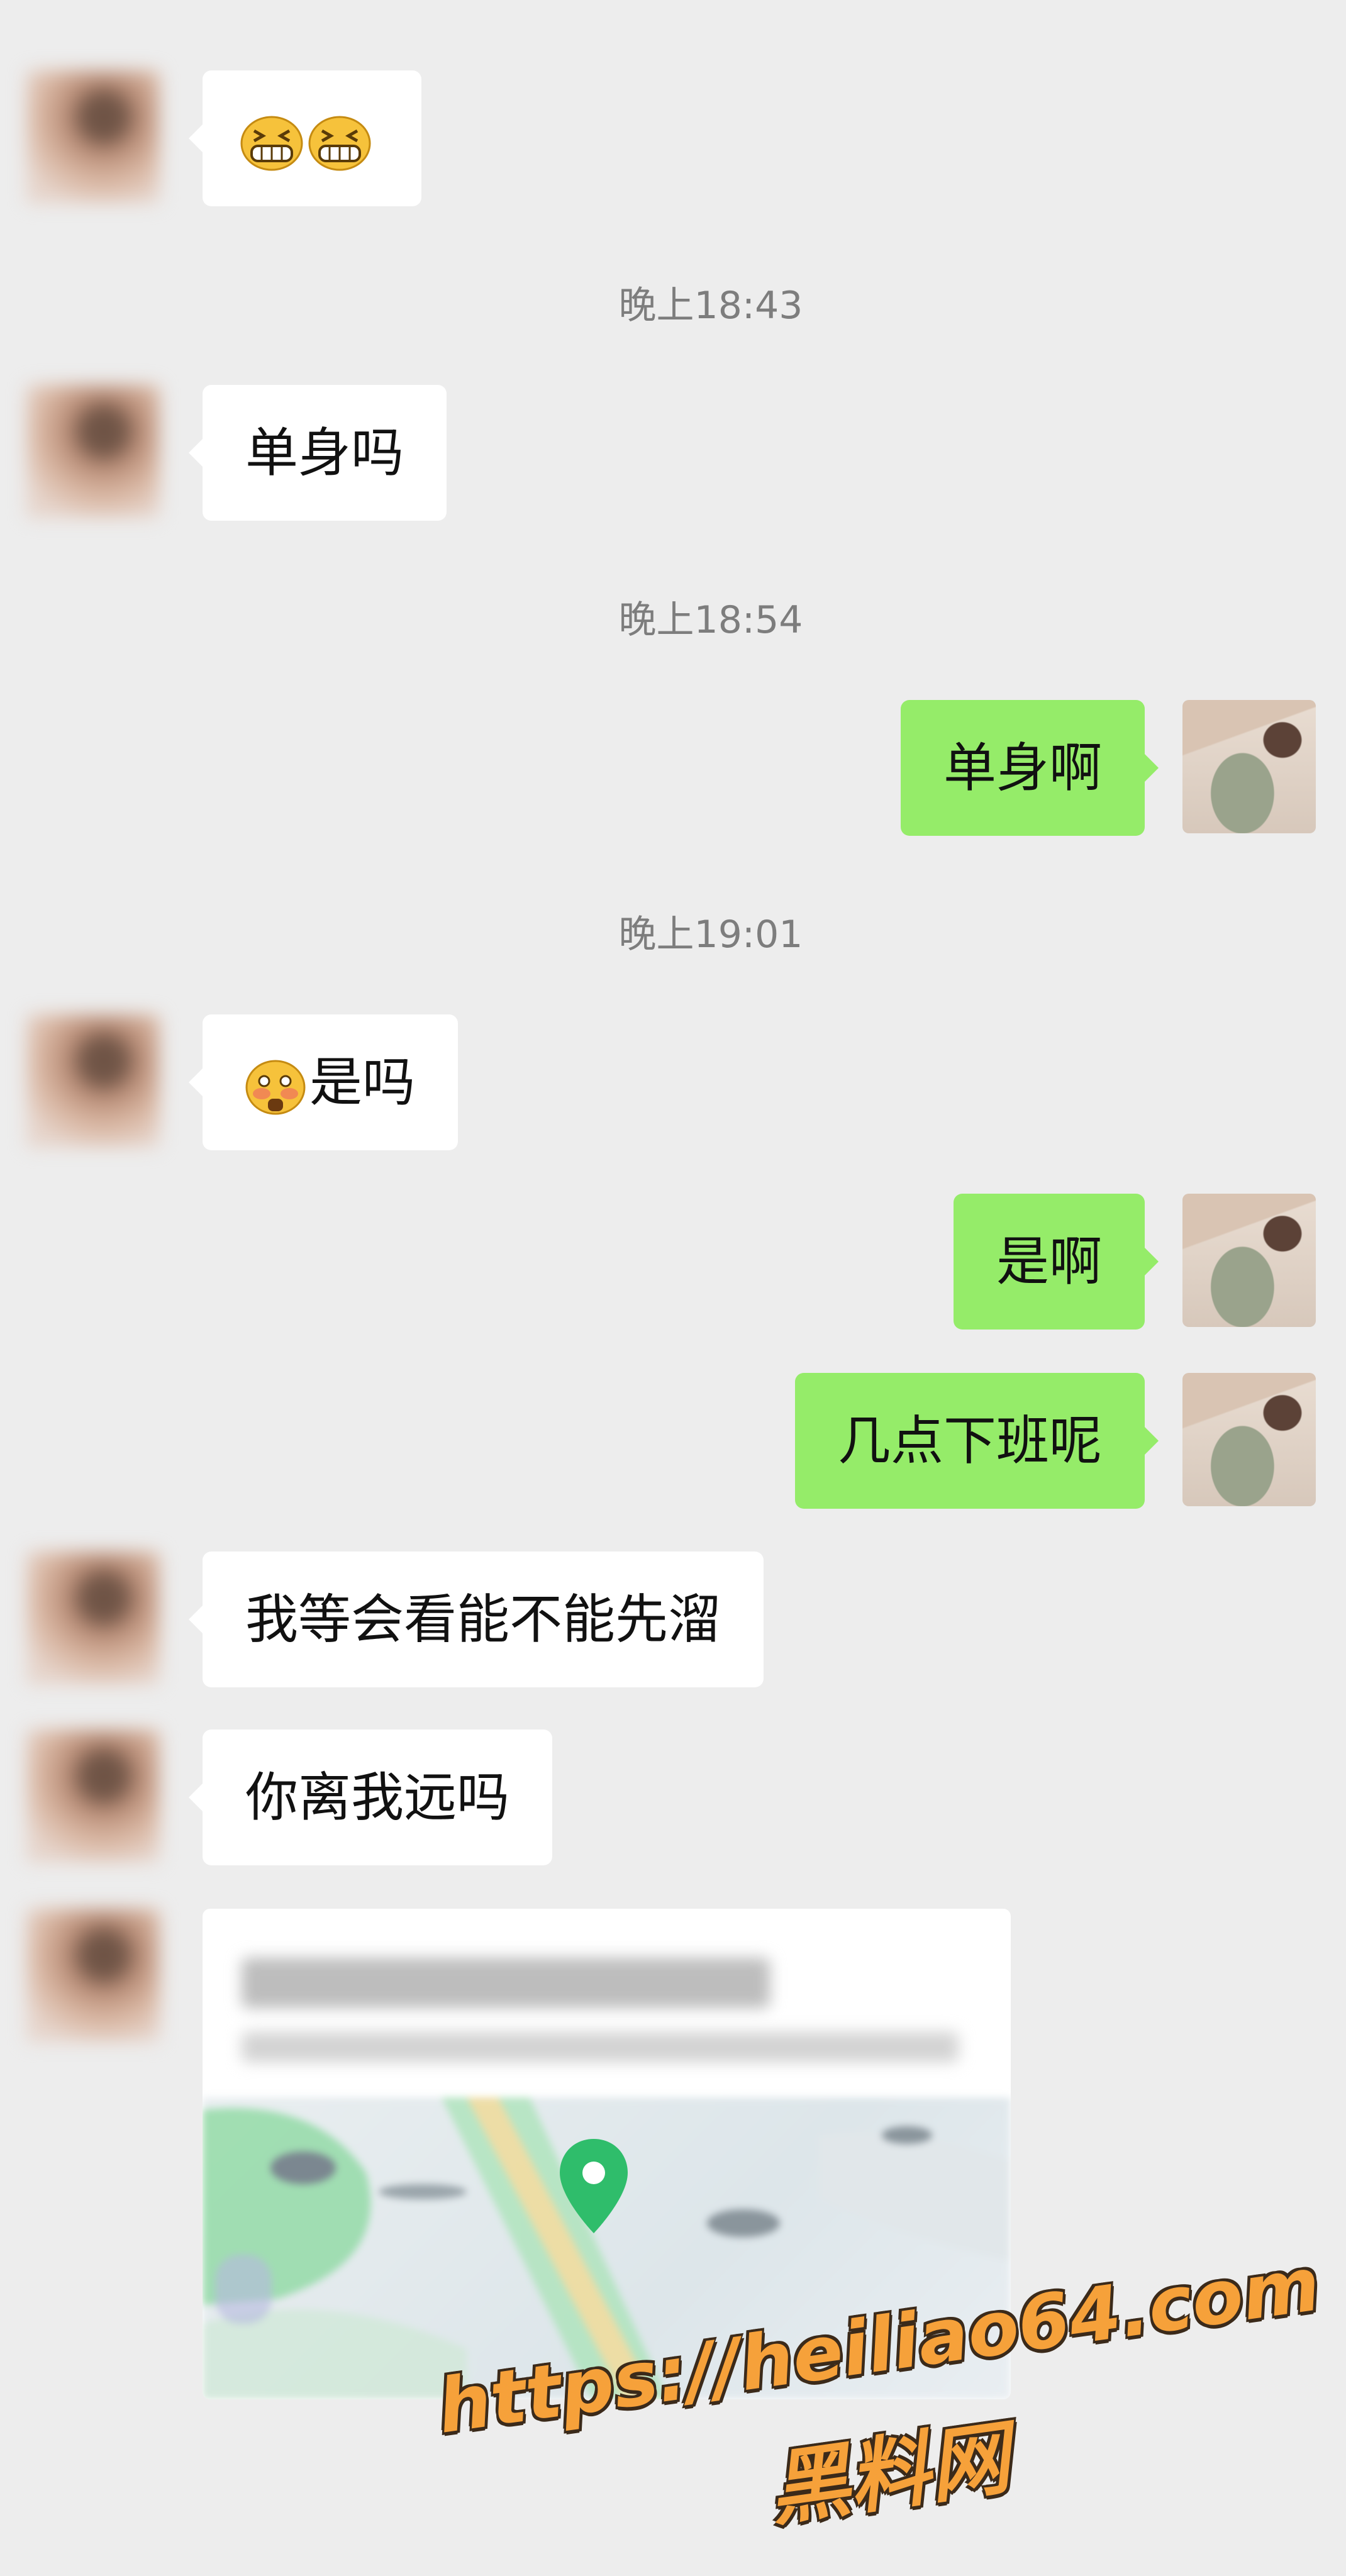 This screenshot has height=2576, width=1346. I want to click on watermark-site: 黑料网, so click(889, 2474).